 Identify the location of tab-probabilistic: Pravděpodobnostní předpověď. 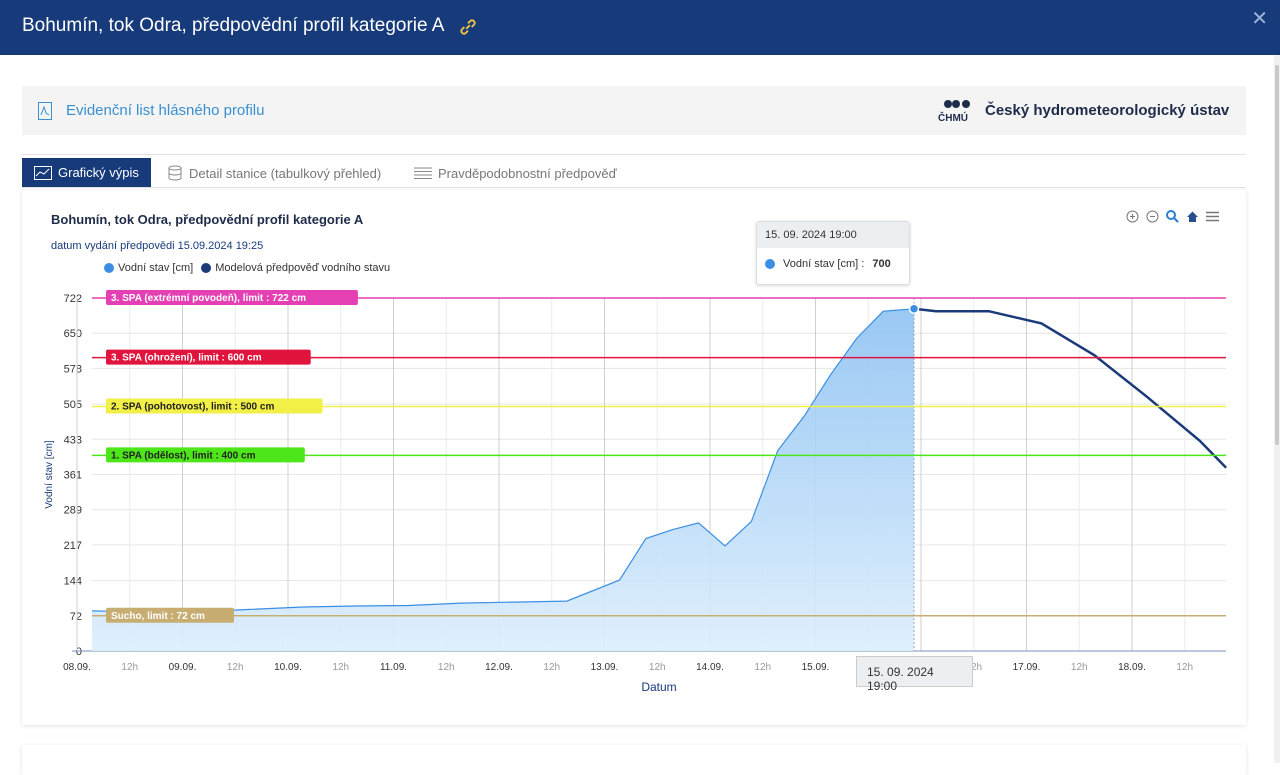
(515, 173).